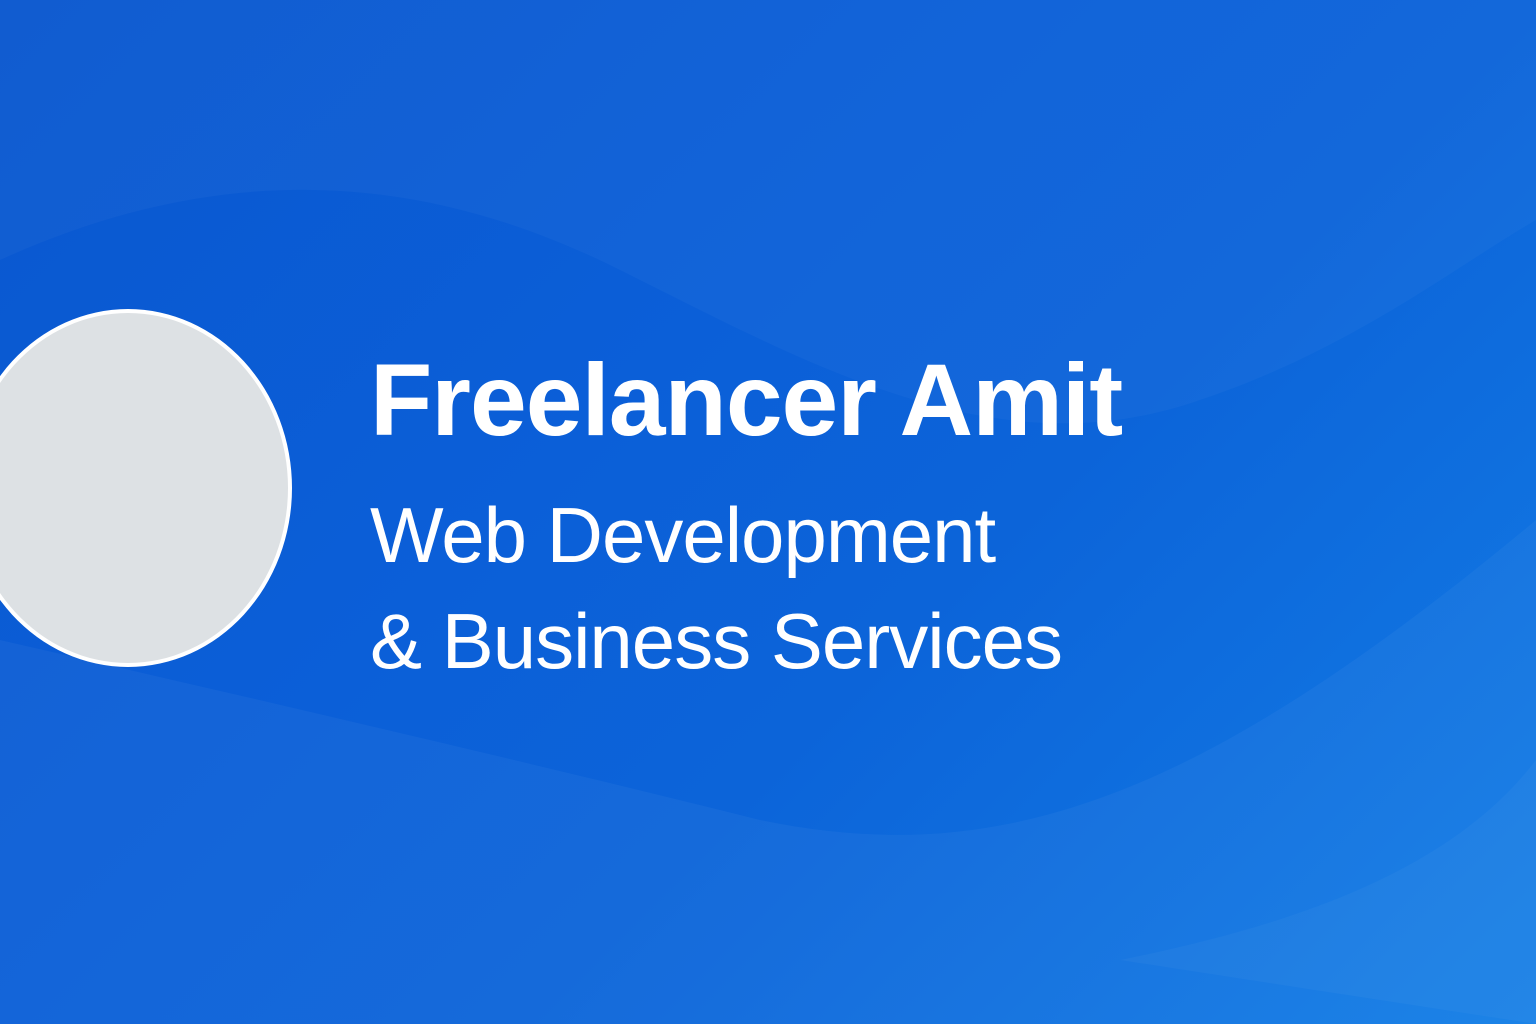 This screenshot has height=1024, width=1536. Describe the element at coordinates (870, 588) in the screenshot. I see `subtitle: Web Development & Business Services` at that location.